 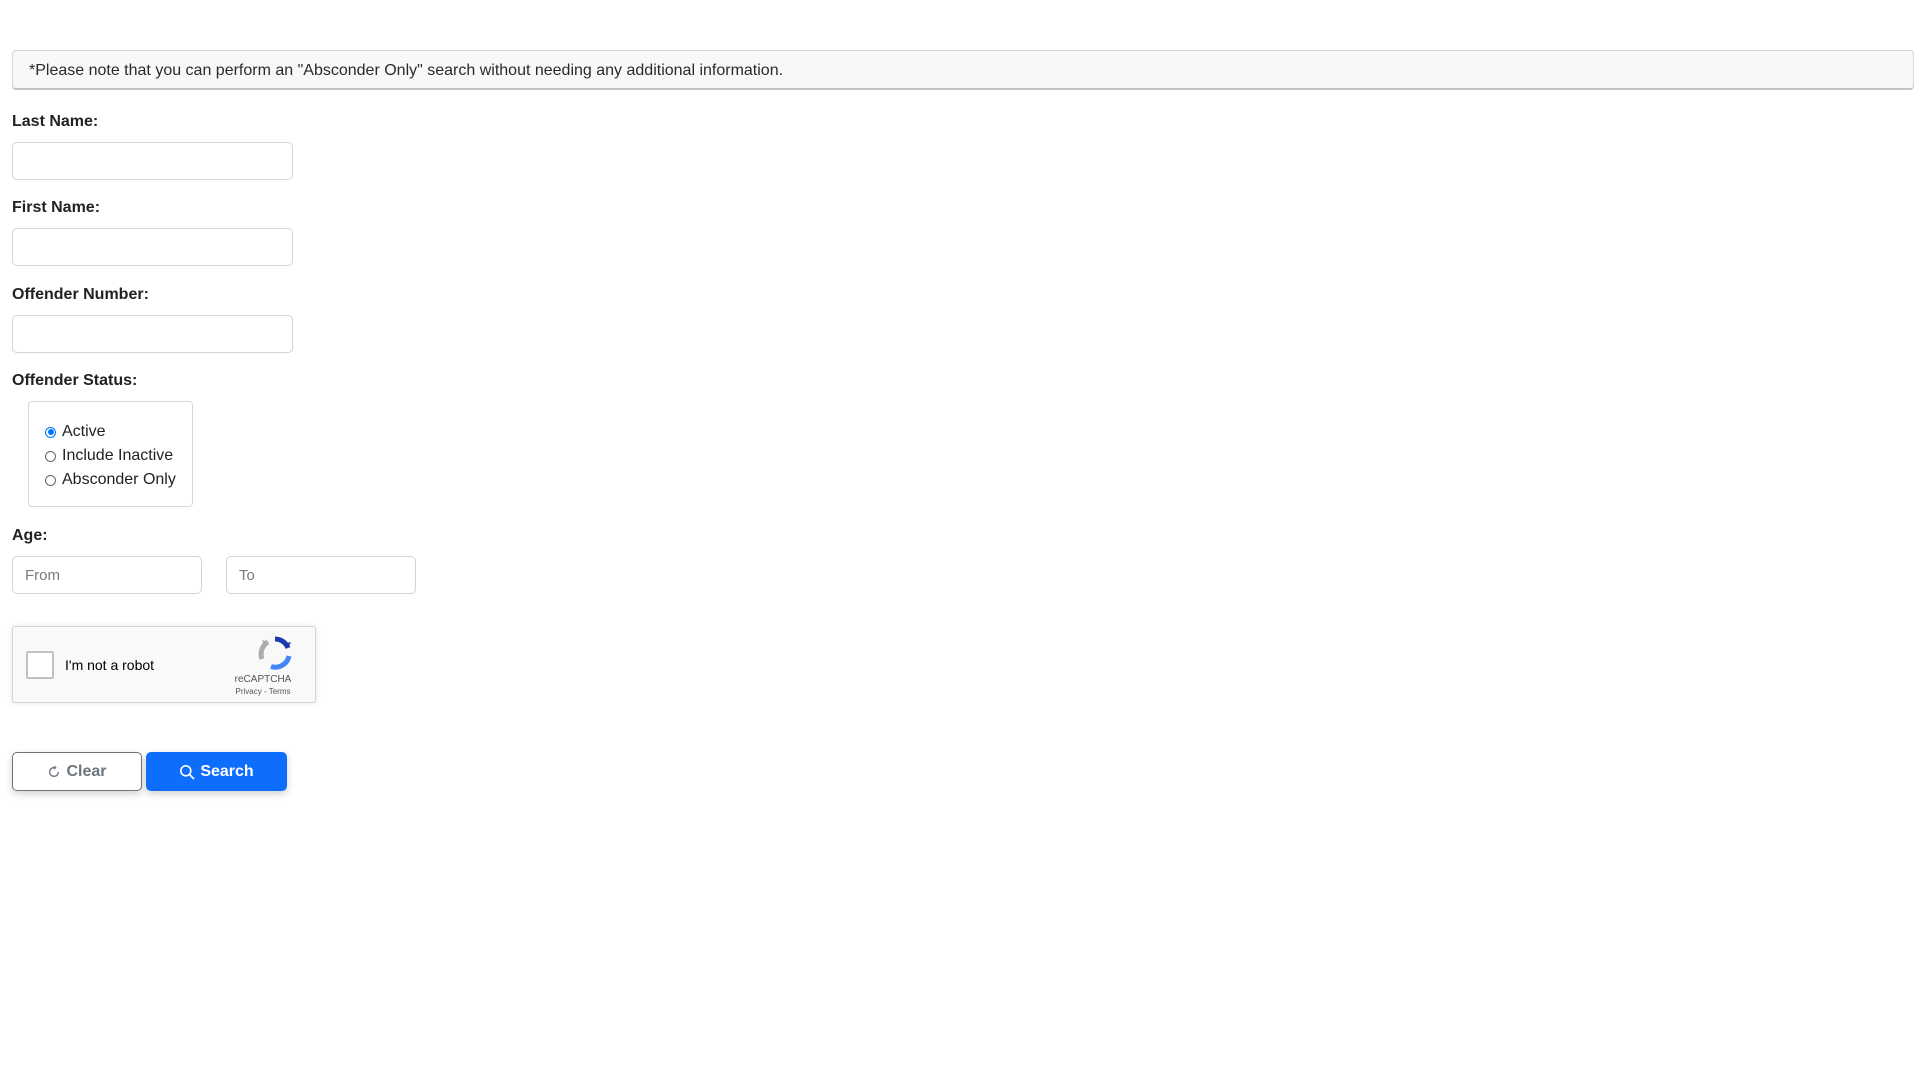 I want to click on age-from-input, so click(x=107, y=575).